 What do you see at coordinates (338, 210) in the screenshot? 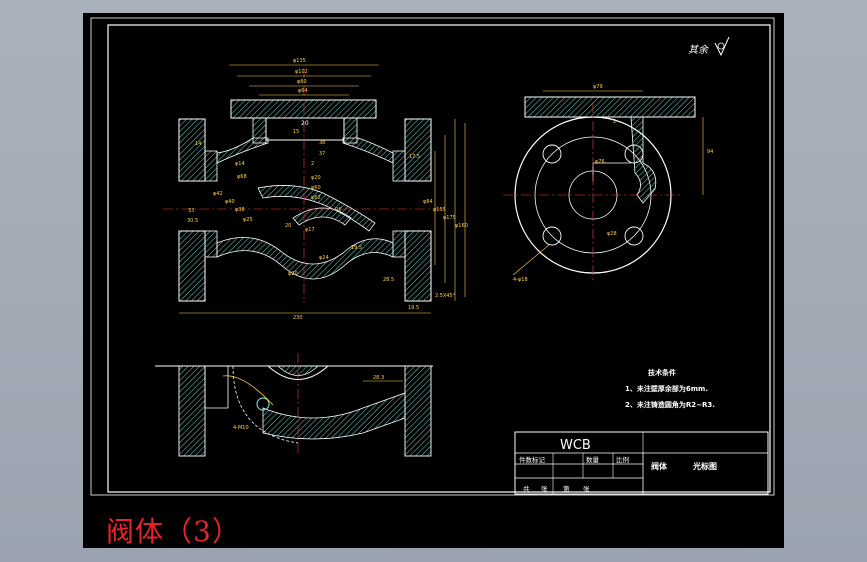
I see `dim-label: R6` at bounding box center [338, 210].